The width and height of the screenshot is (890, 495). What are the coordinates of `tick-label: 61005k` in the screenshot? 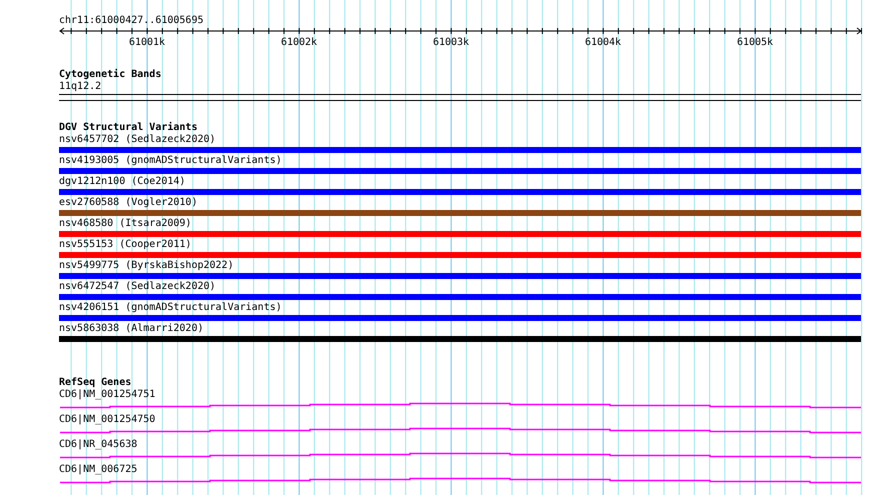 It's located at (755, 42).